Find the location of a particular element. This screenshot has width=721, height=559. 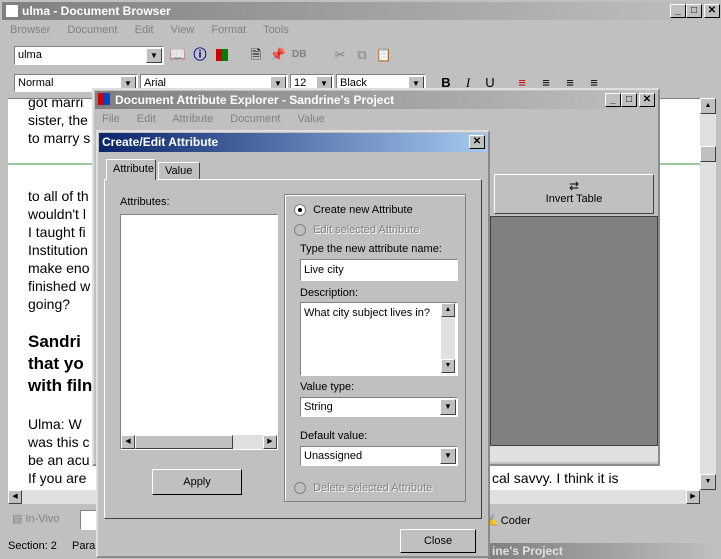

coder-button: ✍ Coder is located at coordinates (507, 520).